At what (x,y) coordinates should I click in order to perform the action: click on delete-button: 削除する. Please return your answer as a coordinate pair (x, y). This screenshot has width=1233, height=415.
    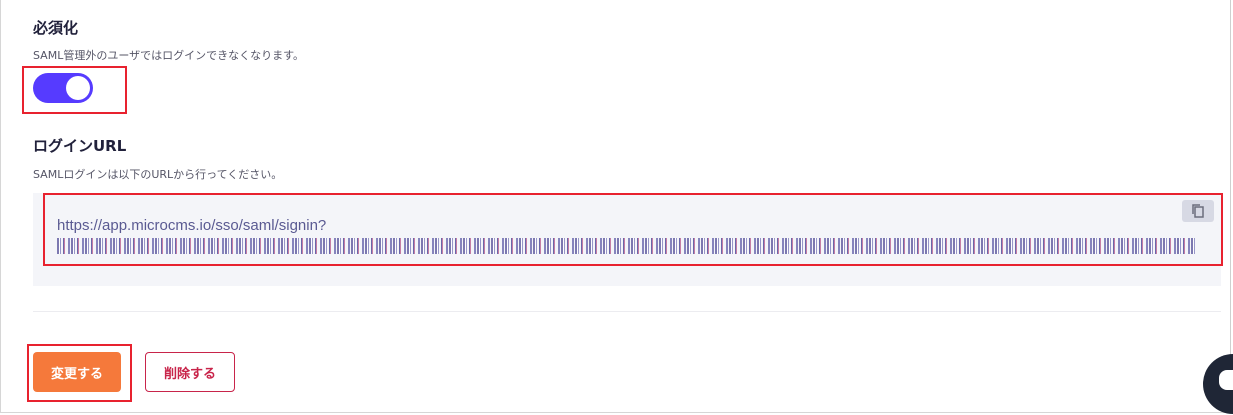
    Looking at the image, I should click on (190, 372).